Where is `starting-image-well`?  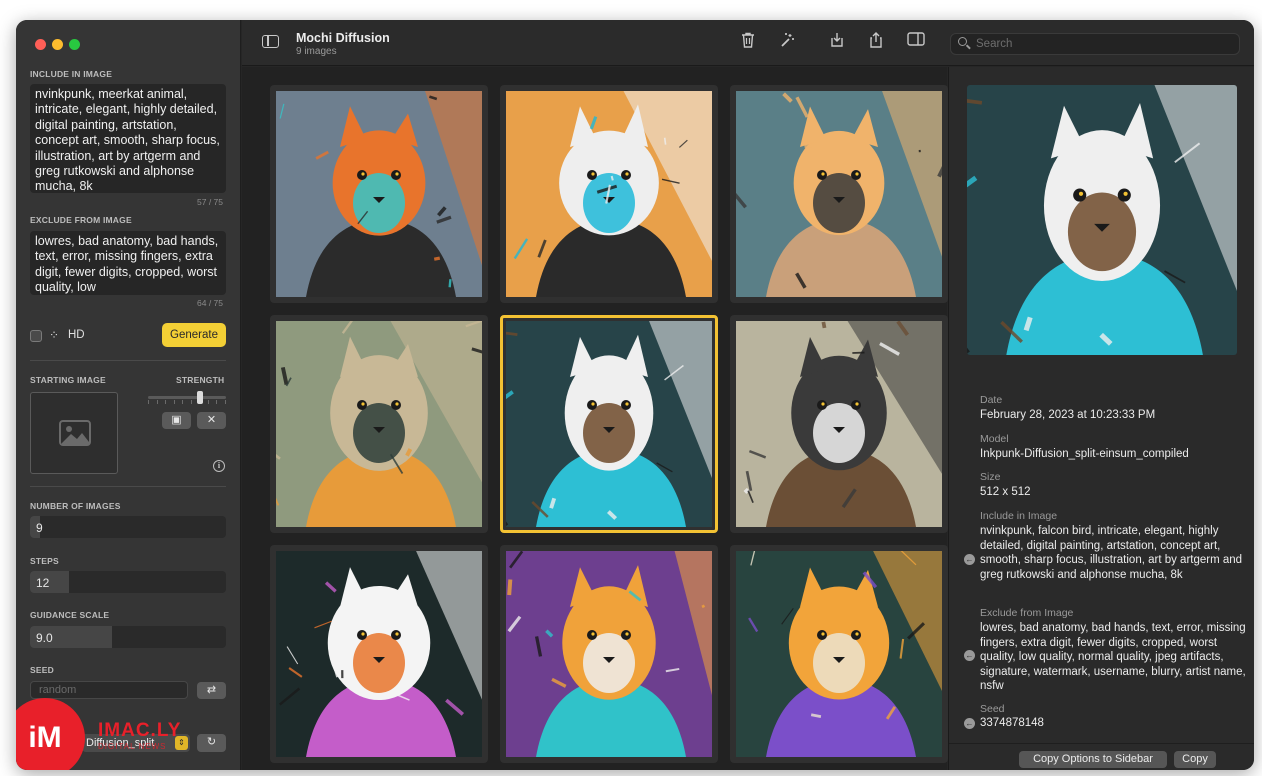
starting-image-well is located at coordinates (74, 433).